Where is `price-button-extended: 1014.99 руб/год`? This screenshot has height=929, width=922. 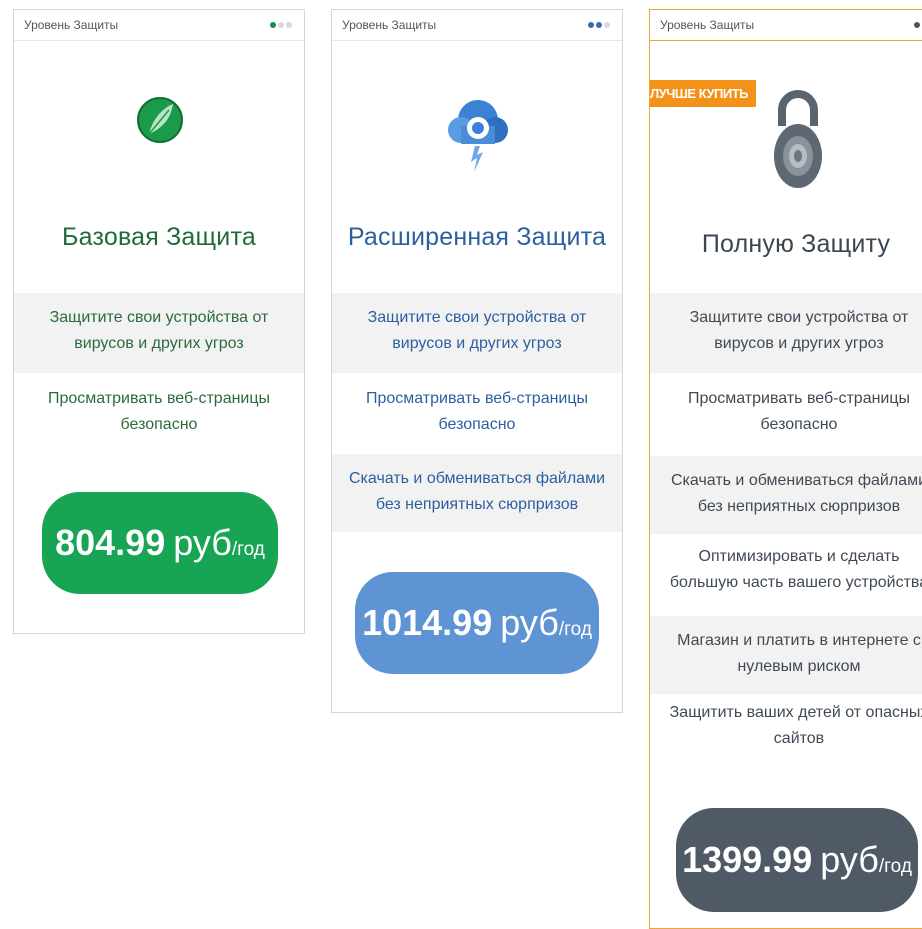
price-button-extended: 1014.99 руб/год is located at coordinates (477, 623).